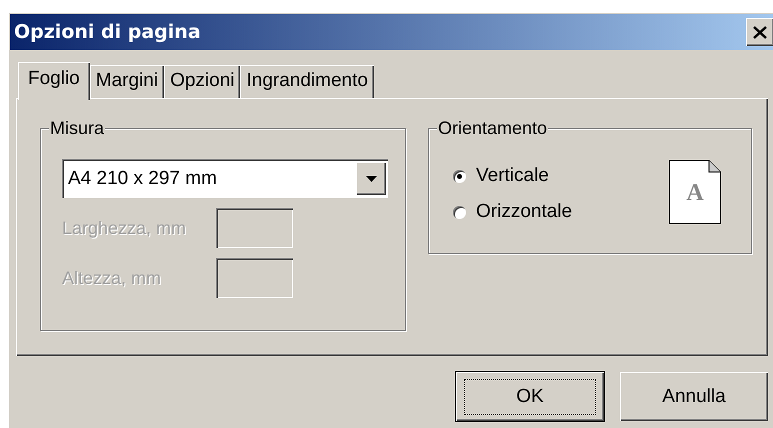 The height and width of the screenshot is (428, 773). What do you see at coordinates (695, 192) in the screenshot?
I see `page-portrait-icon: A` at bounding box center [695, 192].